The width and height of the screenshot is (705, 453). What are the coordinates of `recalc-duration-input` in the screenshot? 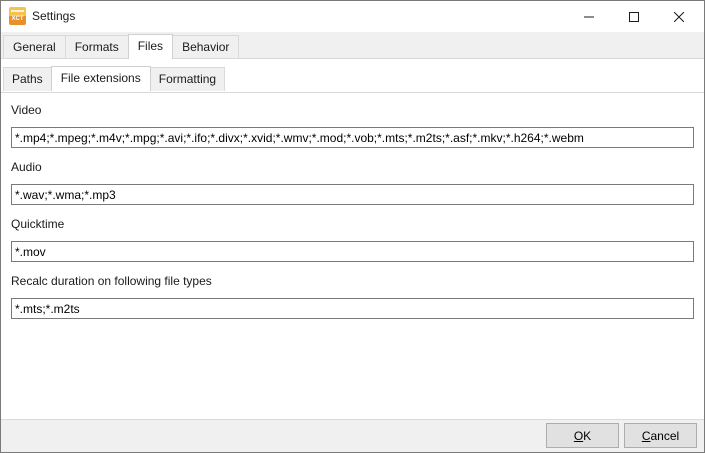 It's located at (352, 308).